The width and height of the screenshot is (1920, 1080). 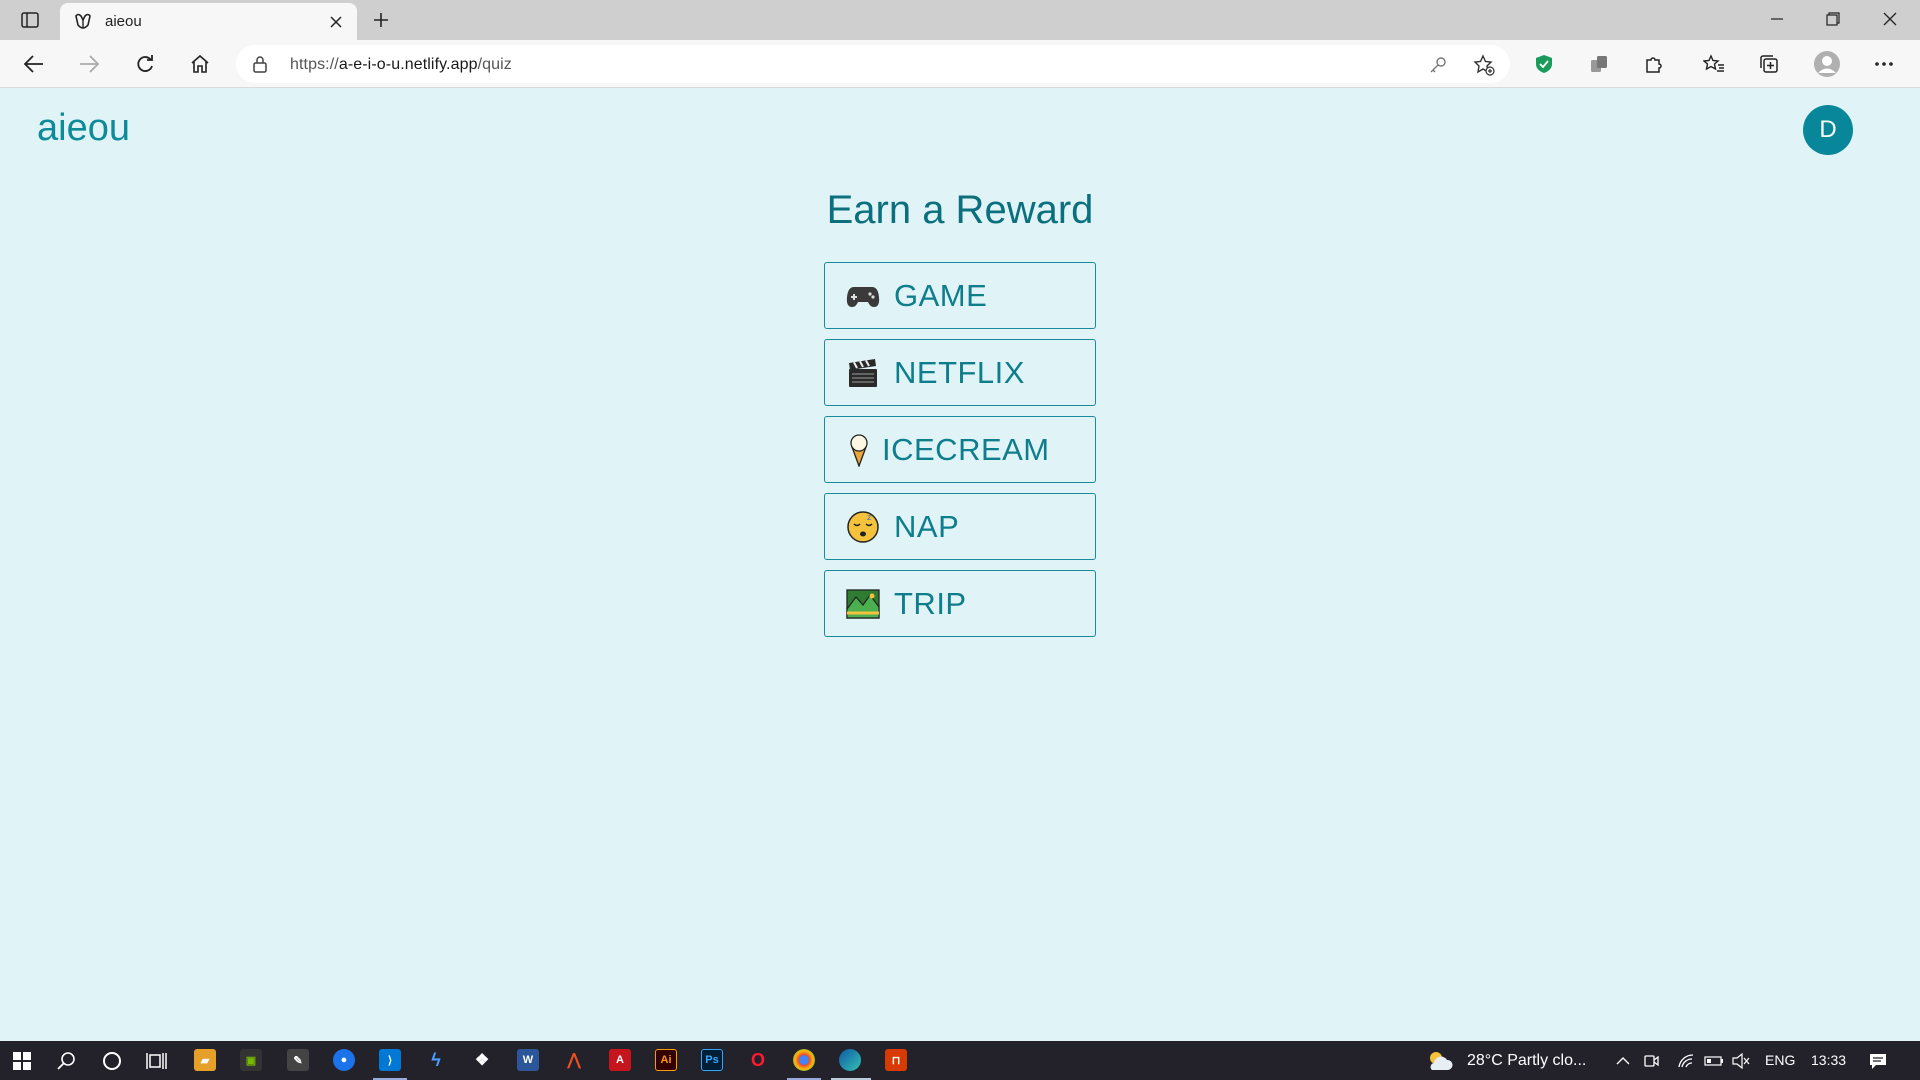 What do you see at coordinates (1878, 1061) in the screenshot?
I see `notifications-icon` at bounding box center [1878, 1061].